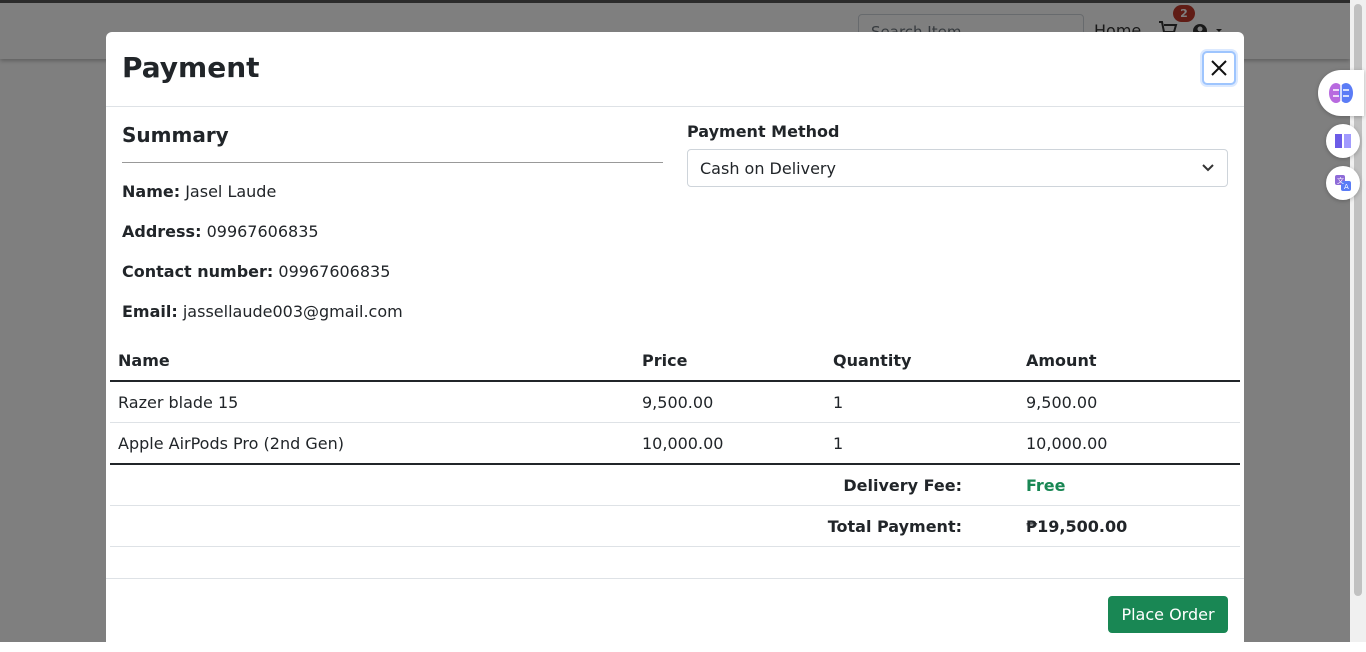  What do you see at coordinates (372, 443) in the screenshot?
I see `item-name: Apple AirPods Pro (2nd Gen)` at bounding box center [372, 443].